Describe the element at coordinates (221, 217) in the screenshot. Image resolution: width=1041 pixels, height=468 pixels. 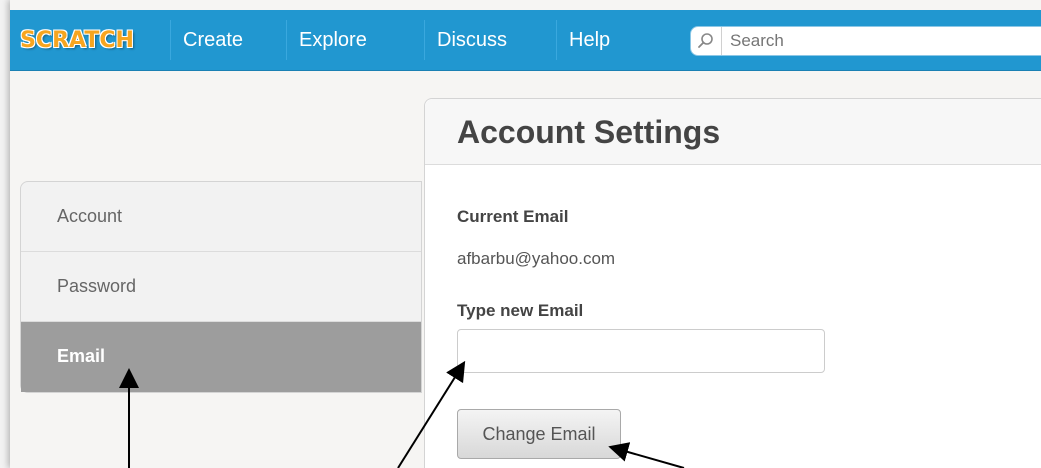
I see `sidebar-item-account: Account` at that location.